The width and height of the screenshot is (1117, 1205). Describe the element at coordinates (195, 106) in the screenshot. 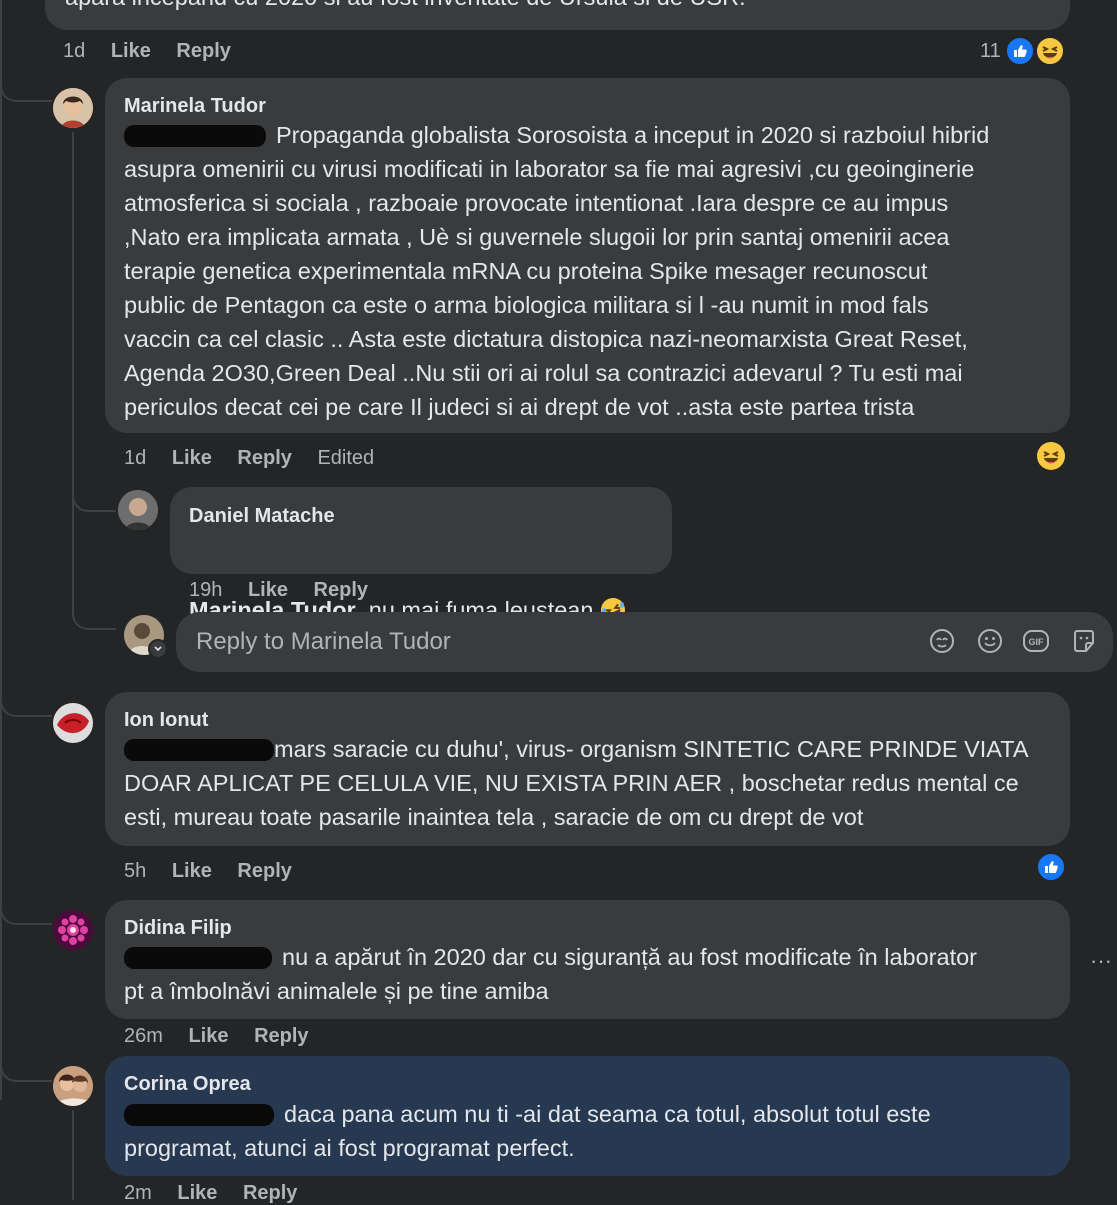

I see `comment-author: Marinela Tudor` at that location.